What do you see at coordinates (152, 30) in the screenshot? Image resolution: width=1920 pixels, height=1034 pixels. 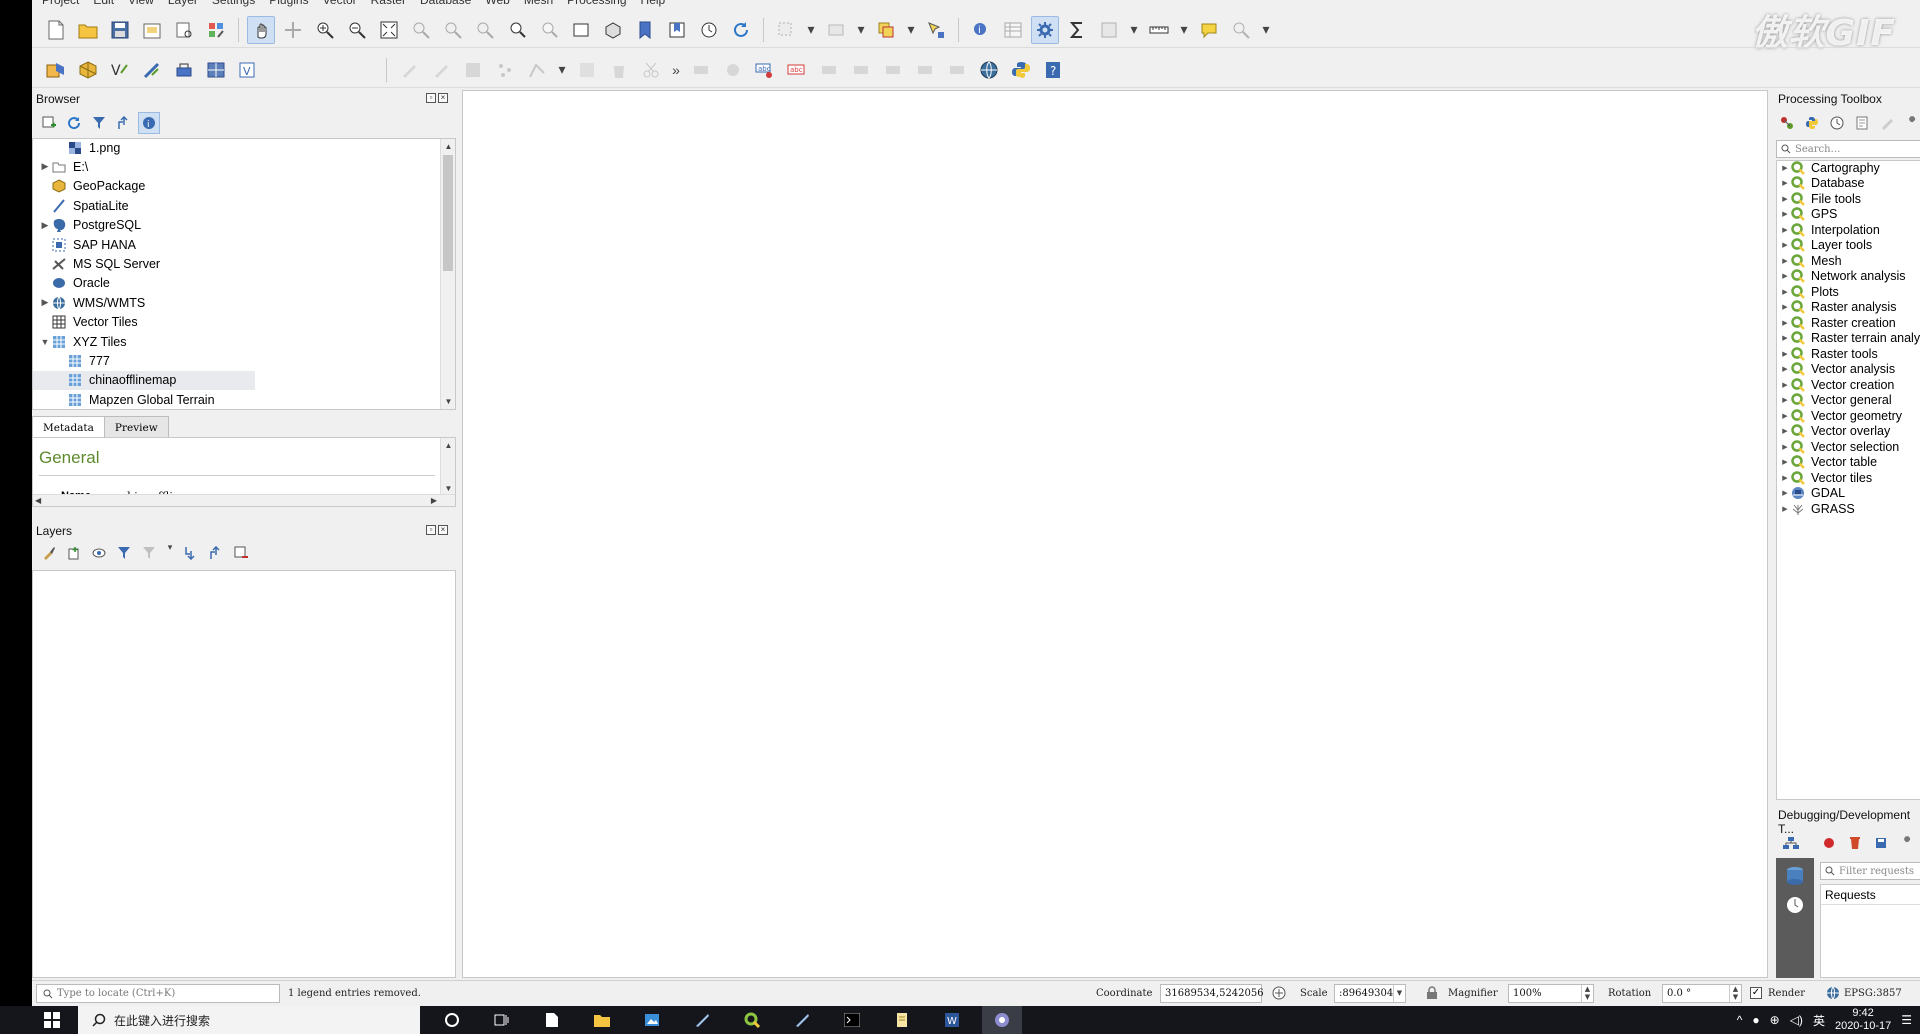 I see `new-print-layout-icon` at bounding box center [152, 30].